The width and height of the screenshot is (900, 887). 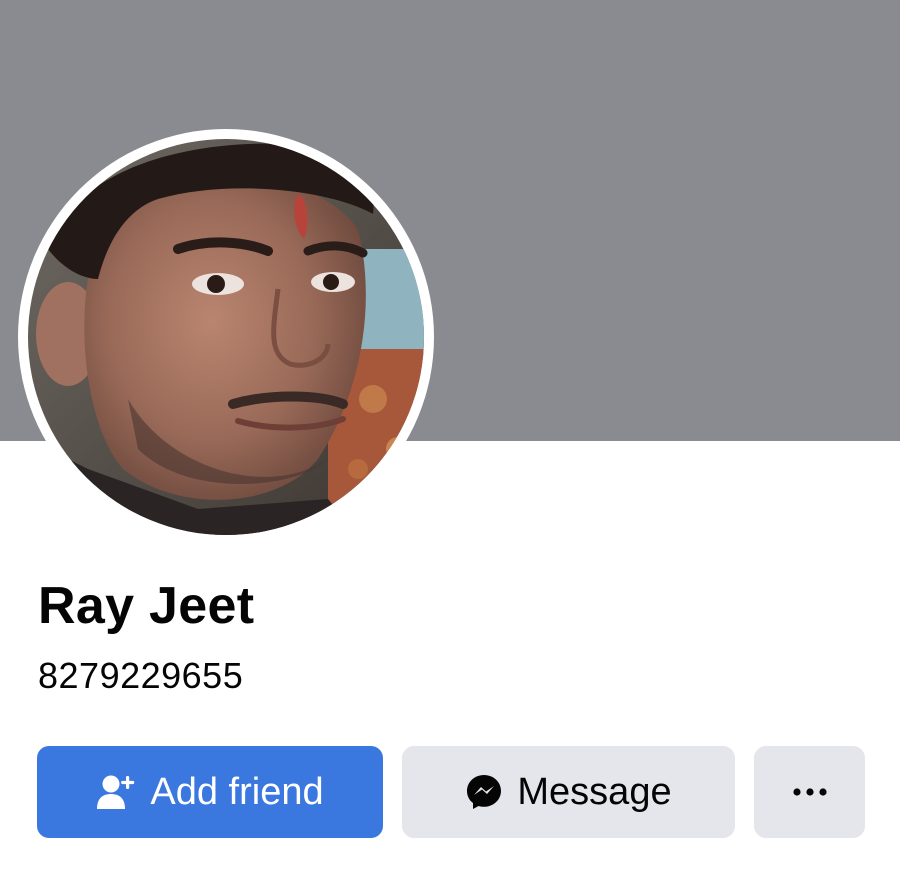 I want to click on add-friend-button: Add friend, so click(x=210, y=792).